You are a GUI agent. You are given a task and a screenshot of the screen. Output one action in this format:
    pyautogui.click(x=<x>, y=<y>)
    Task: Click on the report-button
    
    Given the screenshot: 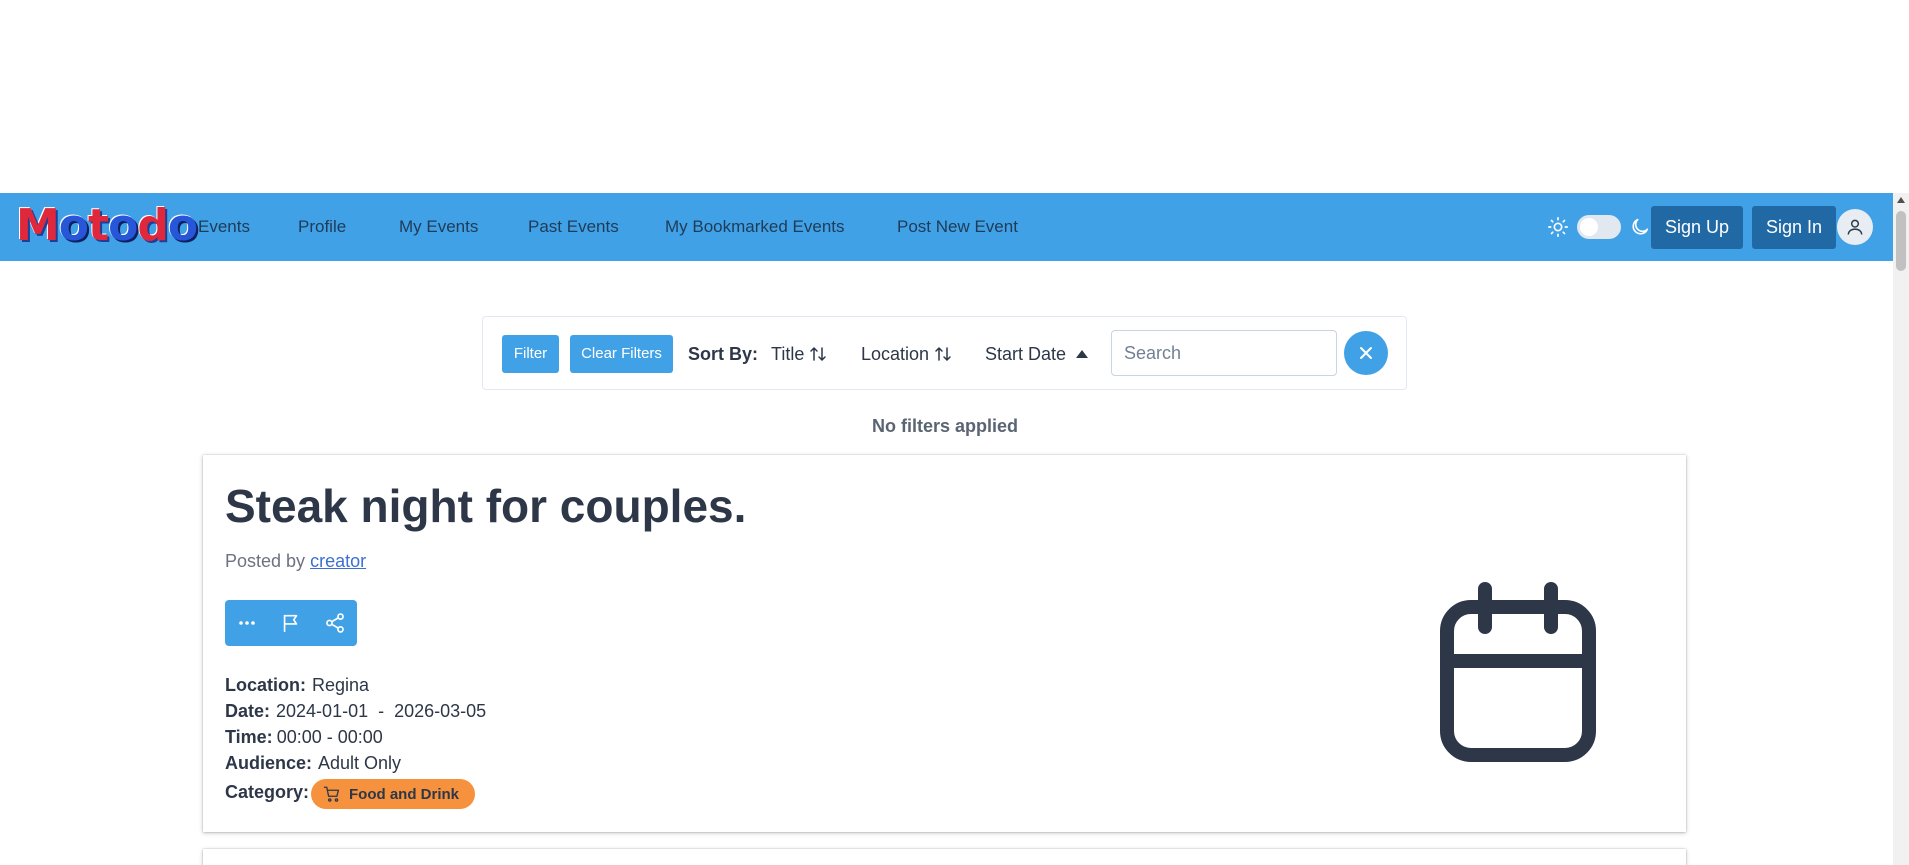 What is the action you would take?
    pyautogui.click(x=291, y=623)
    